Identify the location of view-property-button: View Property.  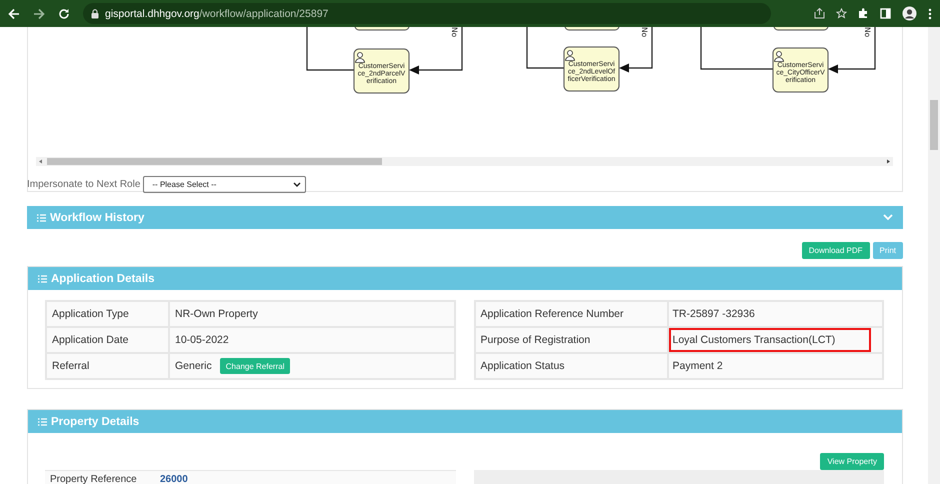
(852, 461).